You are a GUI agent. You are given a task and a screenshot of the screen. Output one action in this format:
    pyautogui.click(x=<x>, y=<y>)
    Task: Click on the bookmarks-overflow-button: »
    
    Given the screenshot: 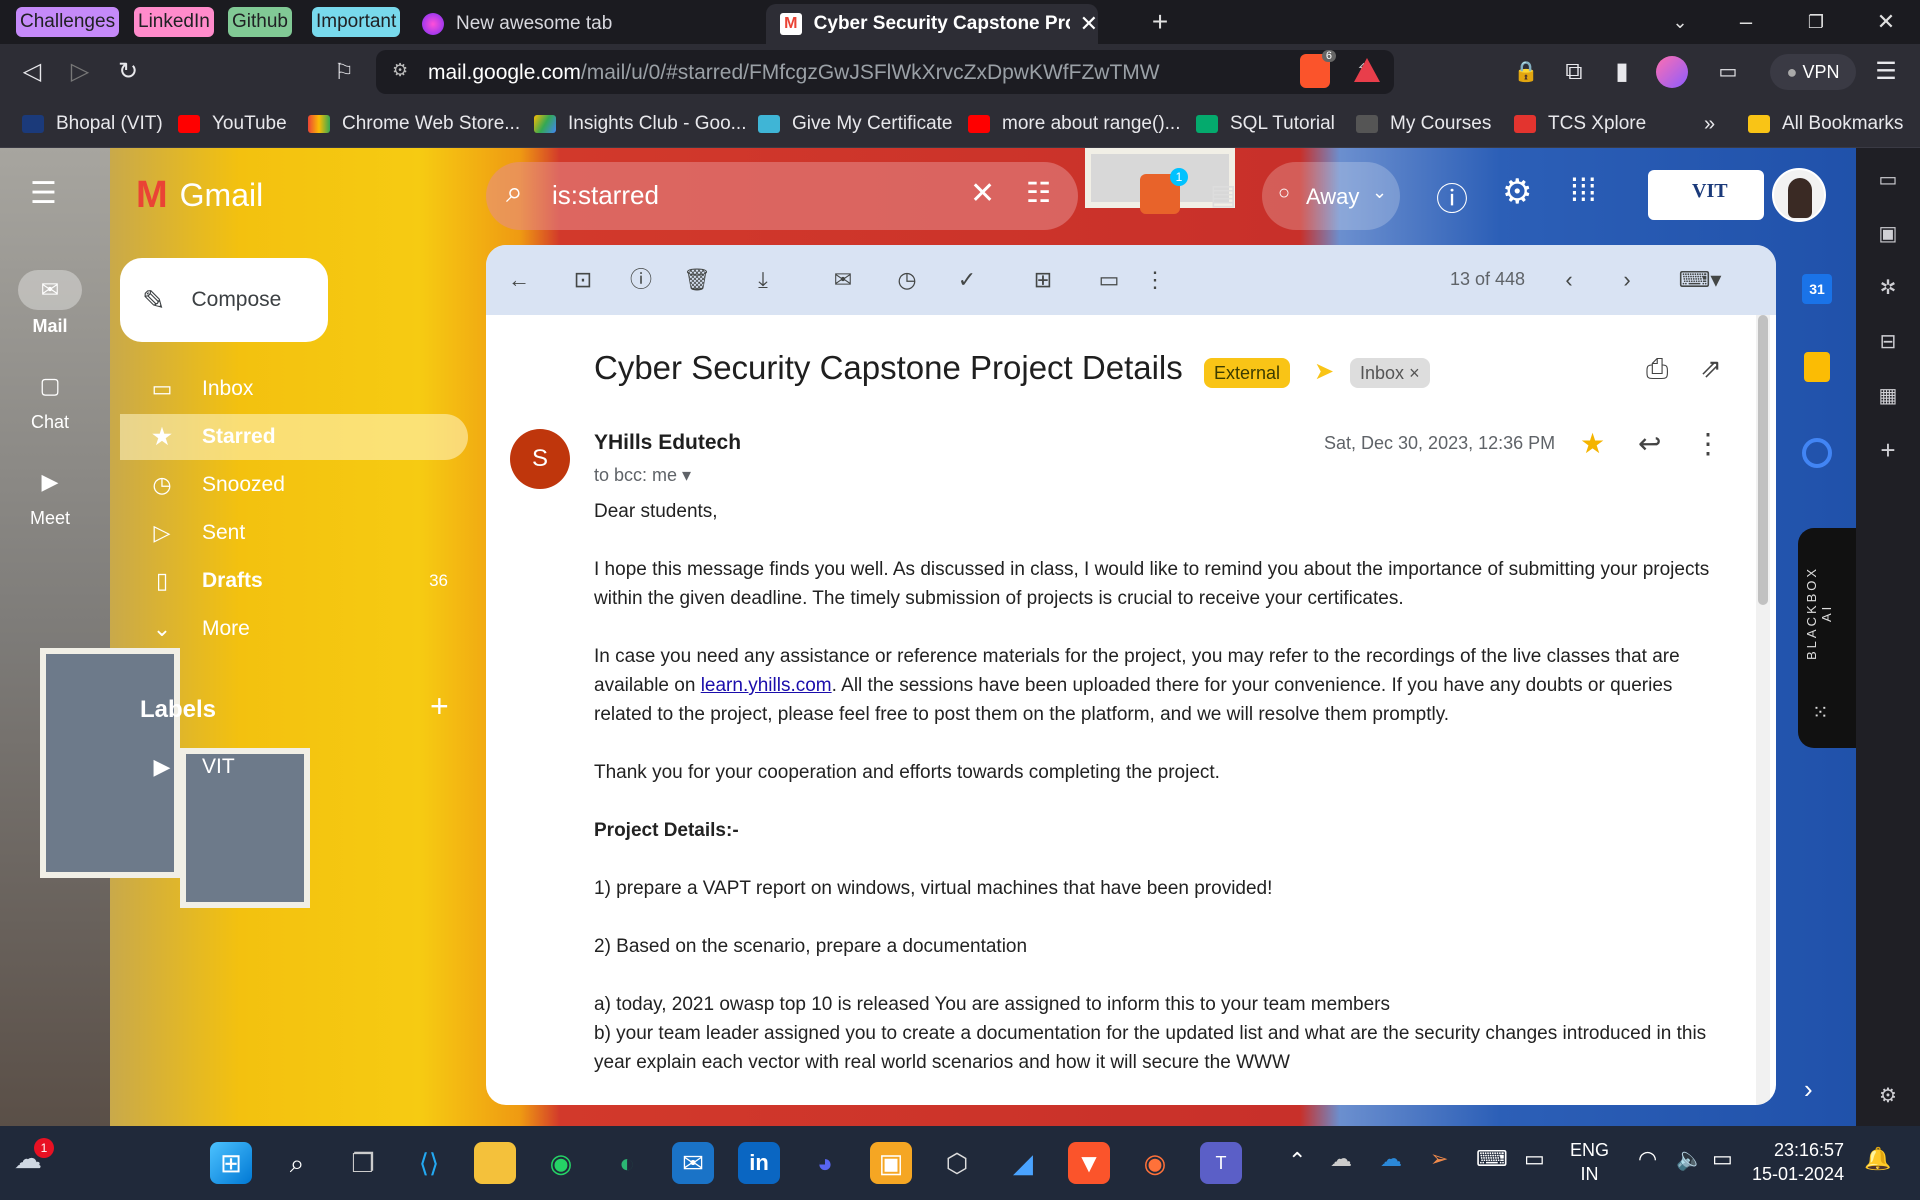 What is the action you would take?
    pyautogui.click(x=1709, y=124)
    